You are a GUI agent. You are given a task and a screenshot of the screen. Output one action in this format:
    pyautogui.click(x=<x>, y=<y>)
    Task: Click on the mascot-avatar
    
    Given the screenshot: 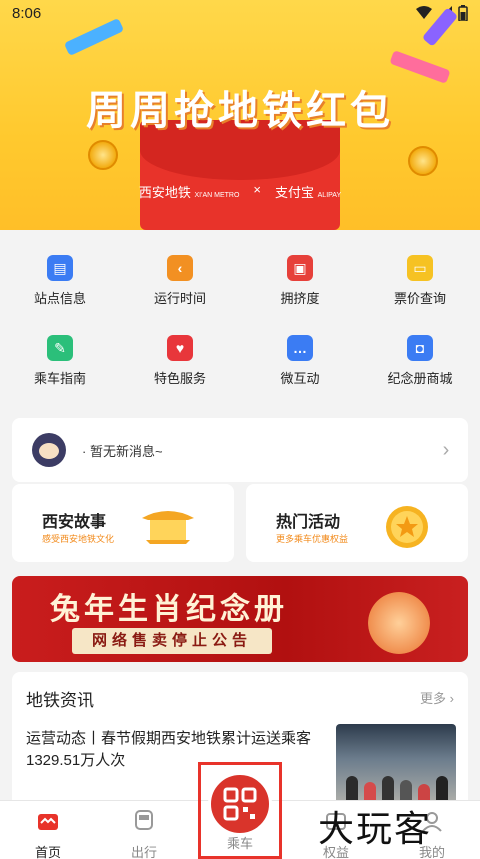 What is the action you would take?
    pyautogui.click(x=49, y=450)
    